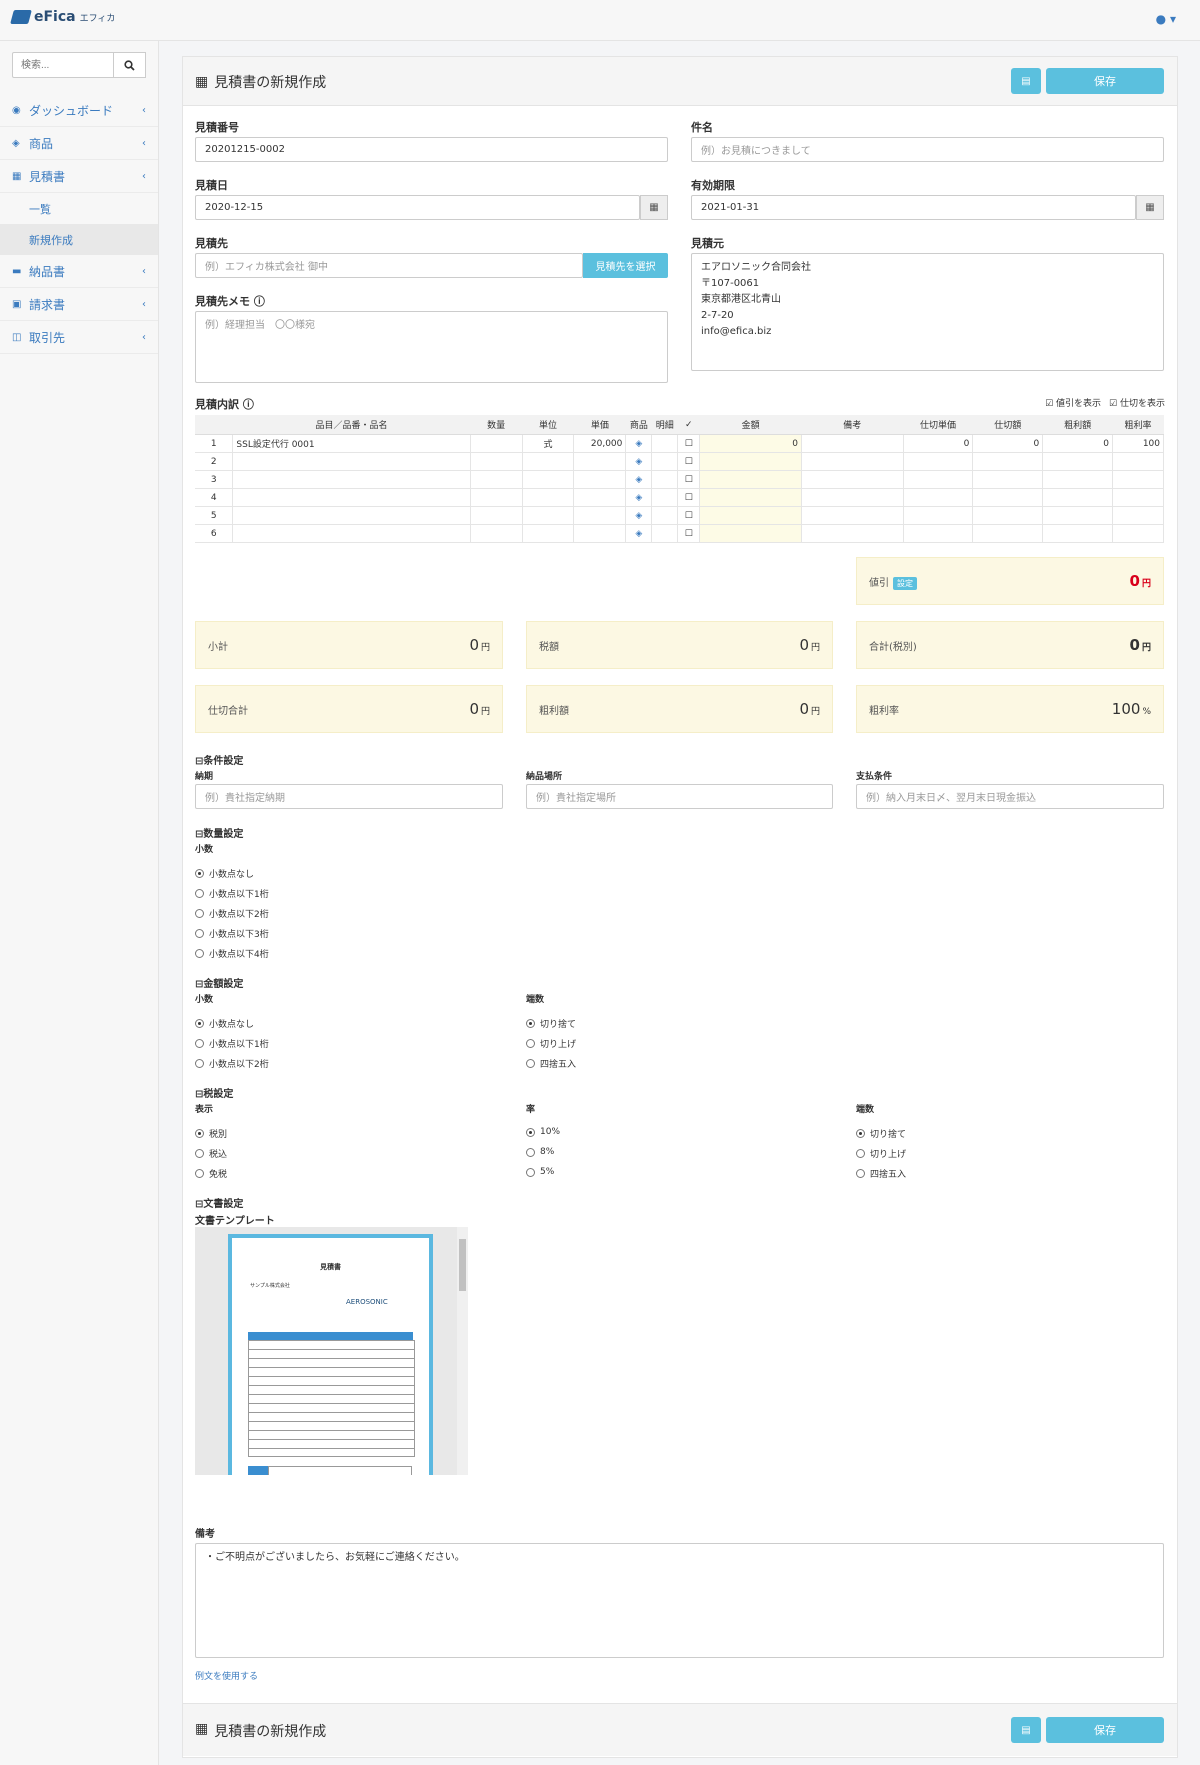  Describe the element at coordinates (625, 265) in the screenshot. I see `select-client-button: 見積先を選択` at that location.